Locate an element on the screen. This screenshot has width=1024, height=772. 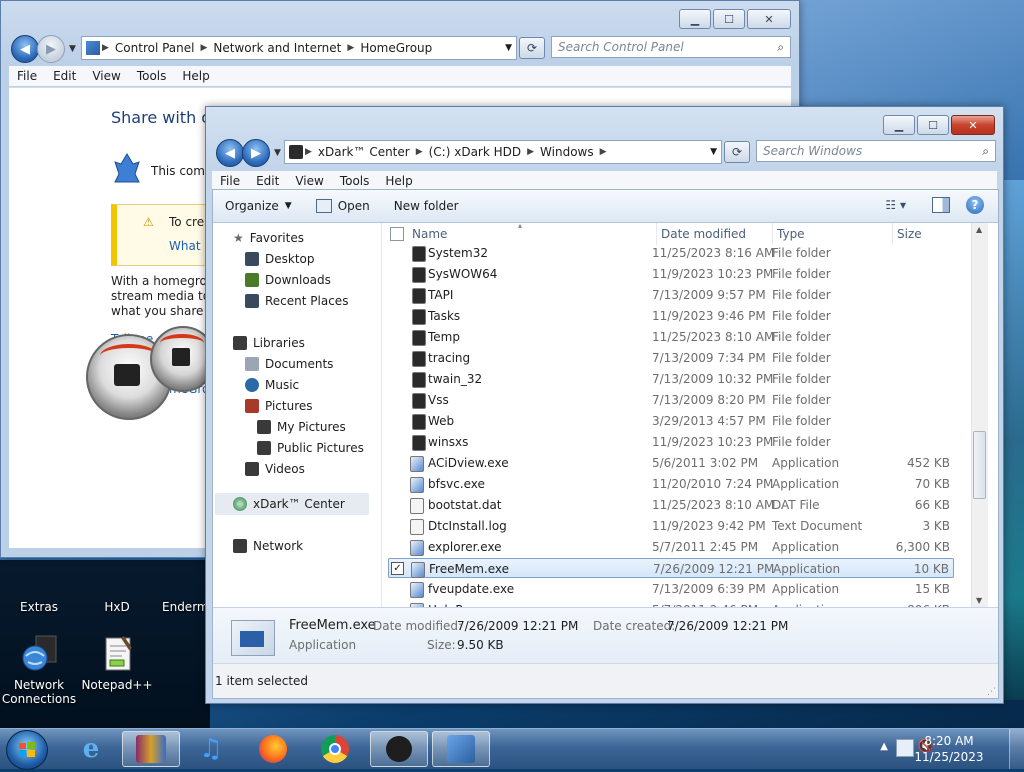
search-input: Search Control Panel ⌕ is located at coordinates (671, 47).